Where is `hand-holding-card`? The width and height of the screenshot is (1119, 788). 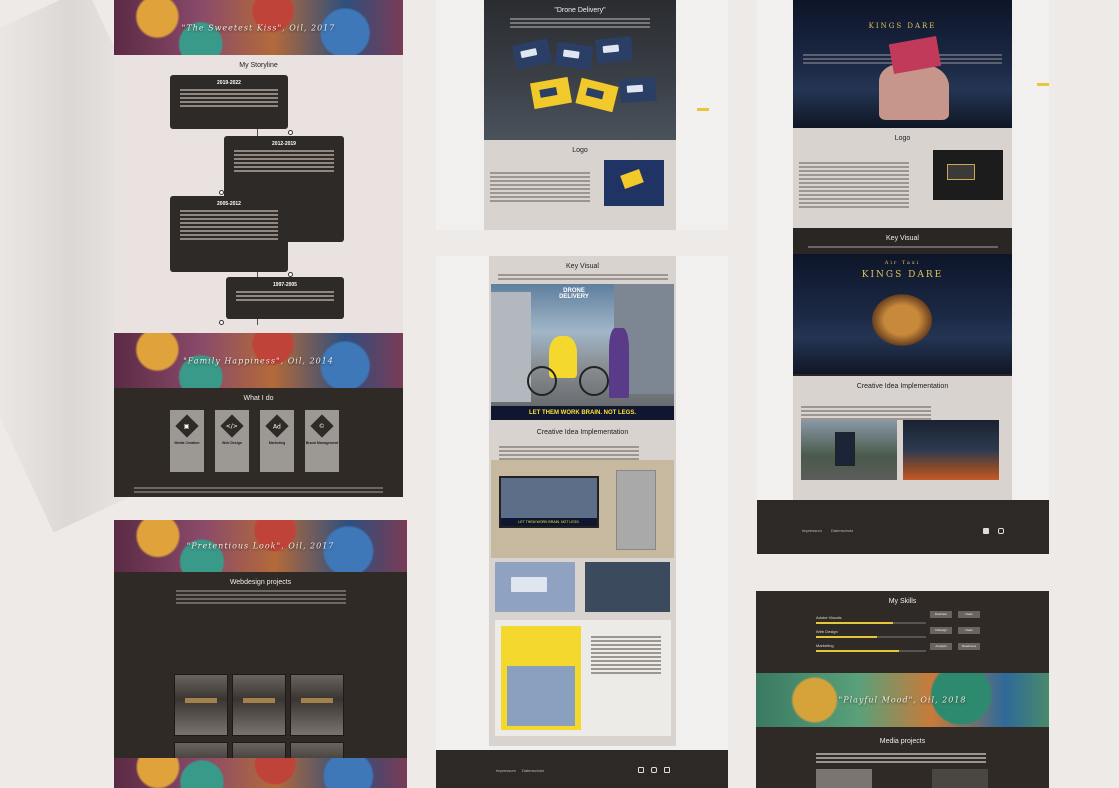 hand-holding-card is located at coordinates (914, 92).